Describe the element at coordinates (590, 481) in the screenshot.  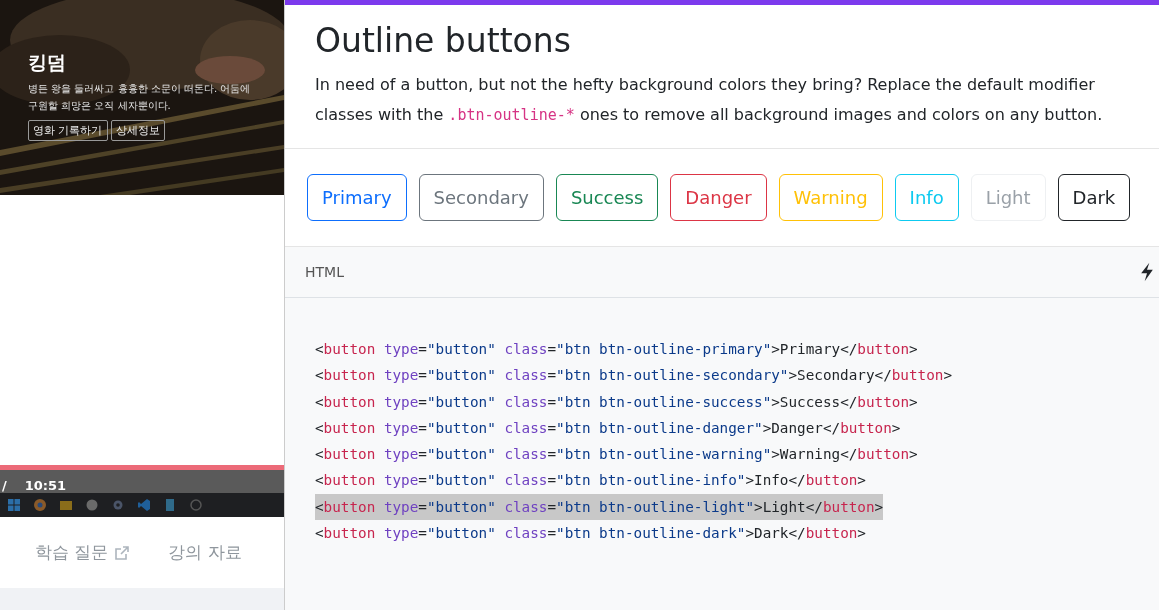
I see `code-line: <button type="button" class="btn btn-outline-info">Info</button>` at that location.